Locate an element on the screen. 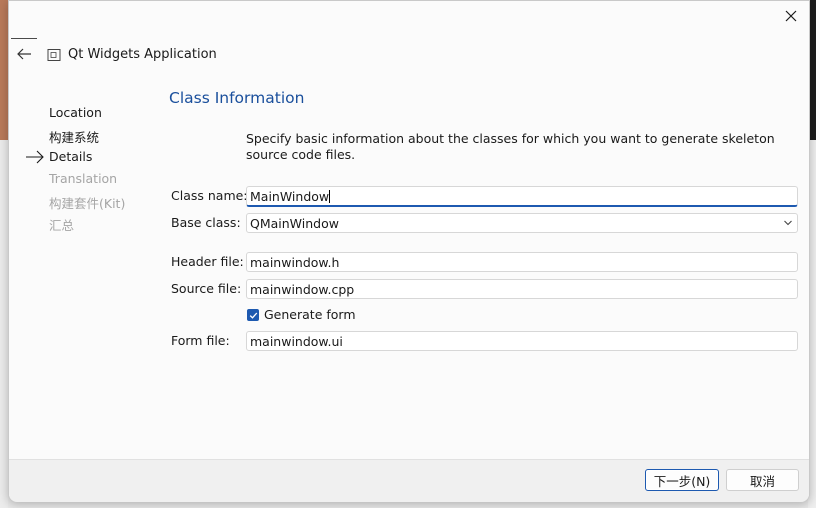 This screenshot has width=816, height=508. current-step-arrow-icon is located at coordinates (35, 157).